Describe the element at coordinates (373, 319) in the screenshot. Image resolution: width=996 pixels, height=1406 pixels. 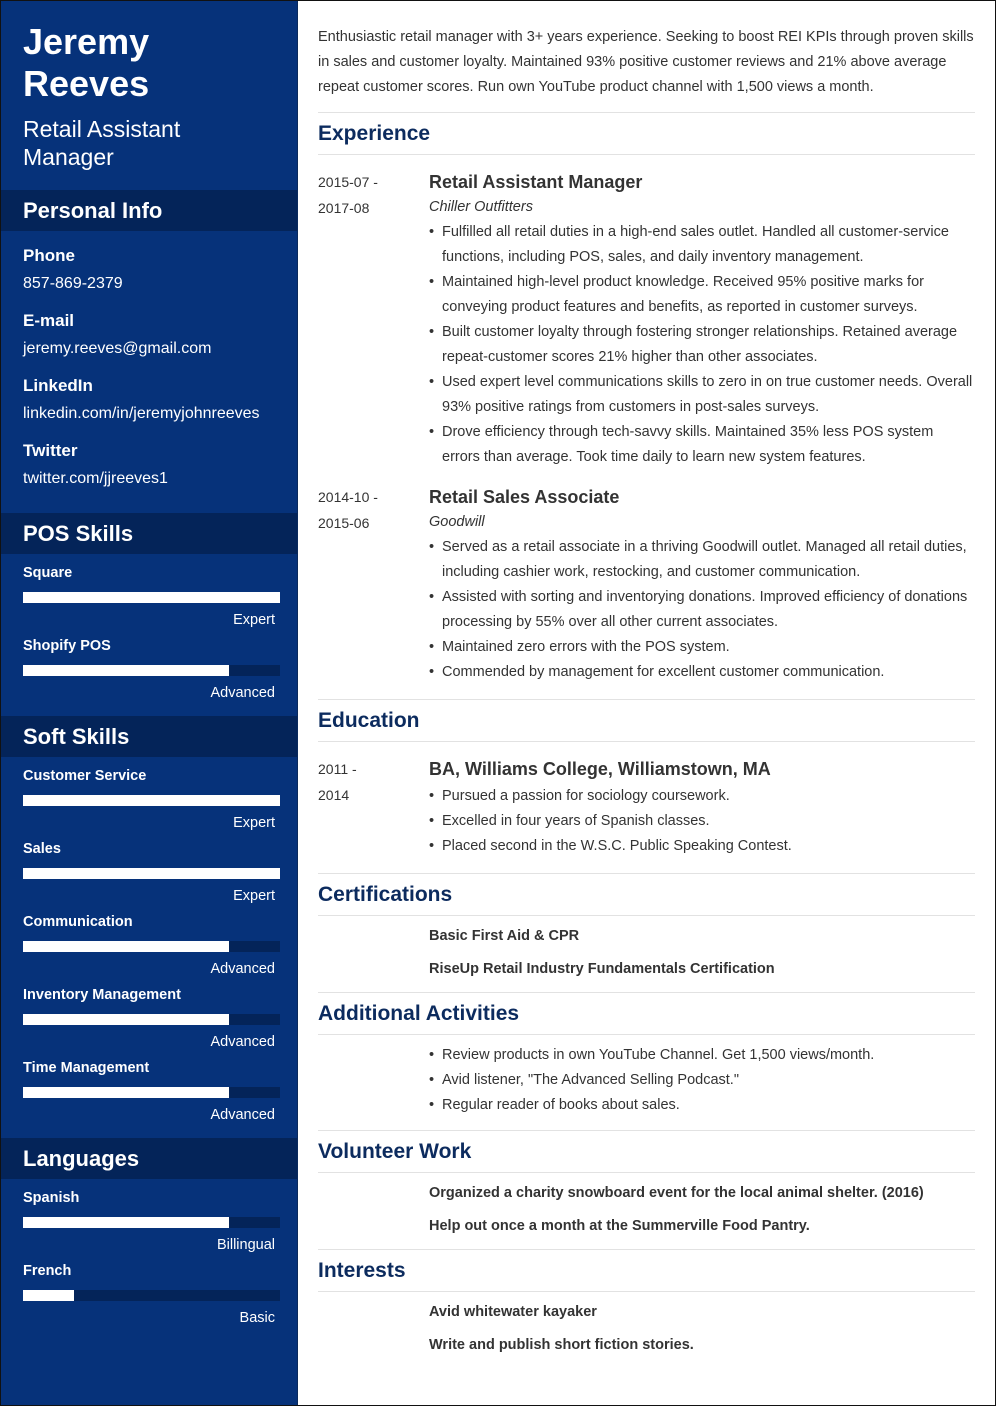
I see `entry-dates: 2015-07 - 2017-08` at that location.